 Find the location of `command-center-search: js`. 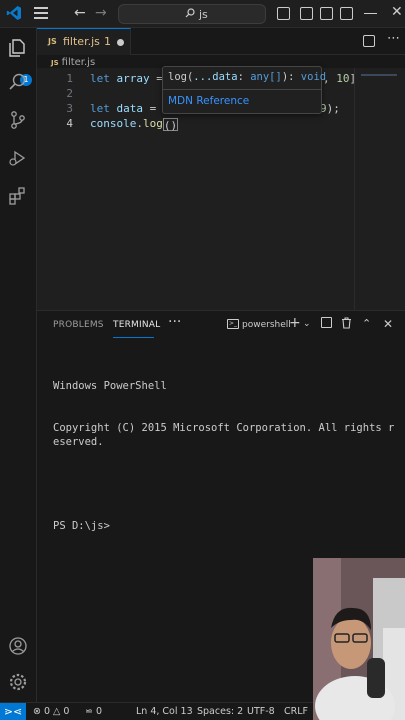

command-center-search: js is located at coordinates (192, 14).